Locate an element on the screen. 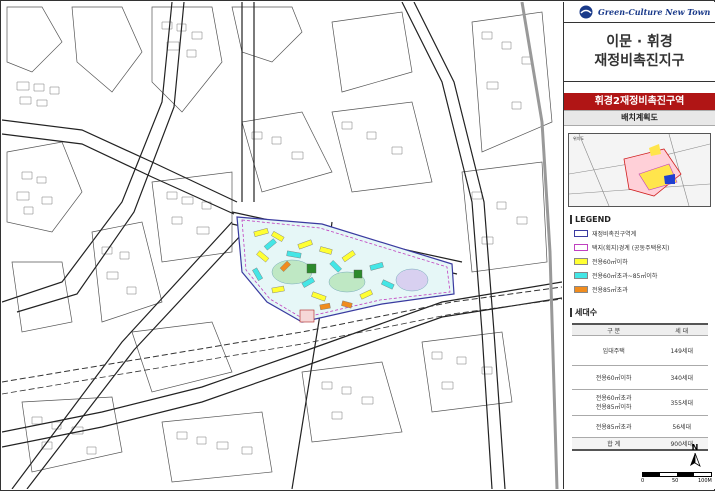 The height and width of the screenshot is (491, 715). key-map-drawing is located at coordinates (639, 170).